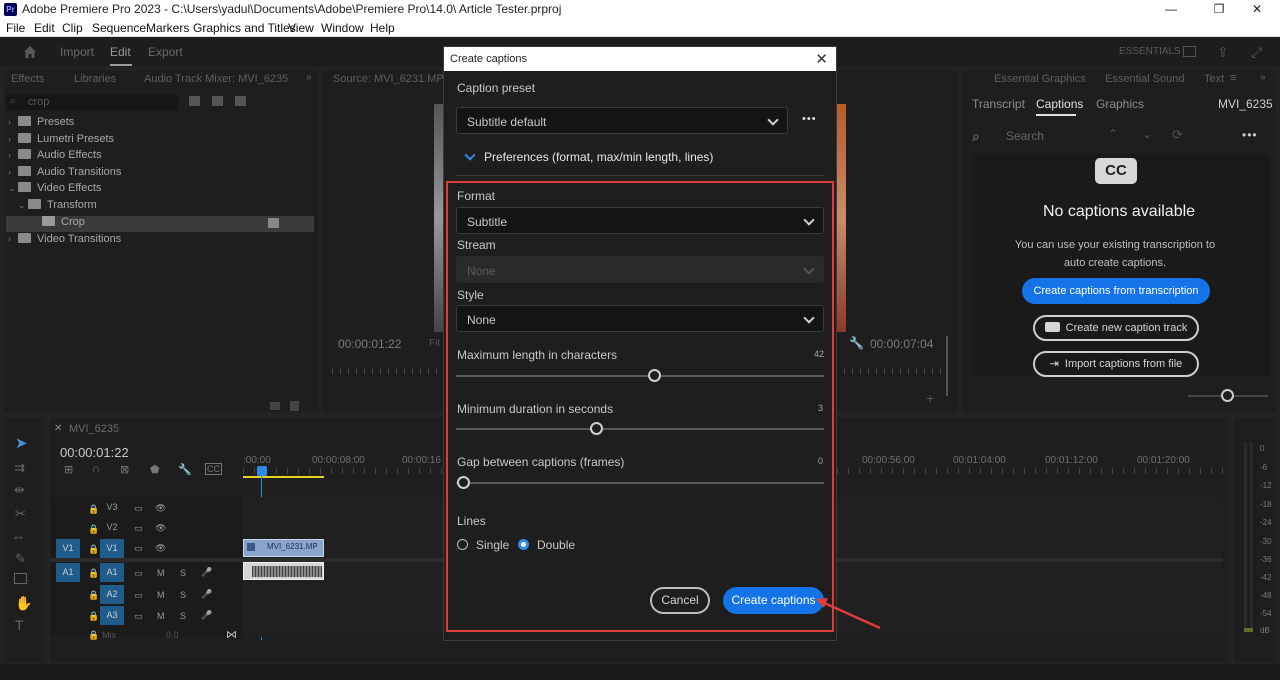 This screenshot has height=680, width=1280. I want to click on panel-layout-icon, so click(1189, 51).